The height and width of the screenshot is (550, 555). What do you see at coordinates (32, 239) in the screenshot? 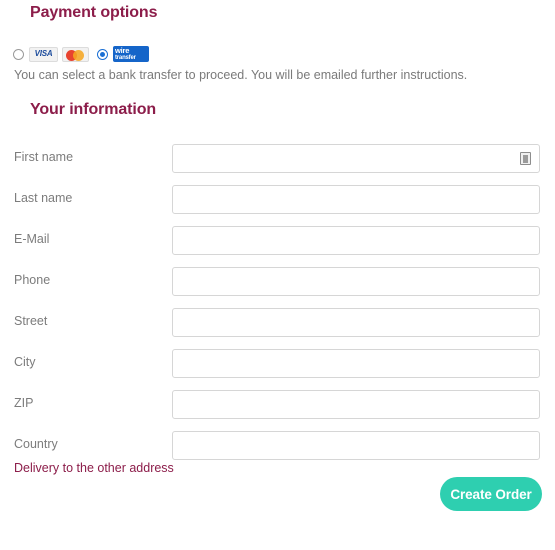
I see `field-label: E-Mail` at bounding box center [32, 239].